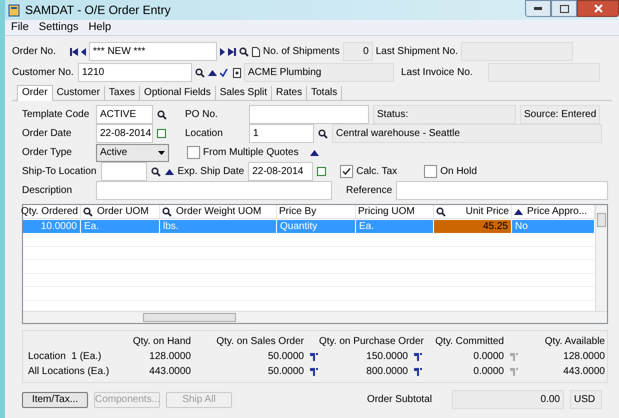  Describe the element at coordinates (586, 399) in the screenshot. I see `currency-field: USD` at that location.